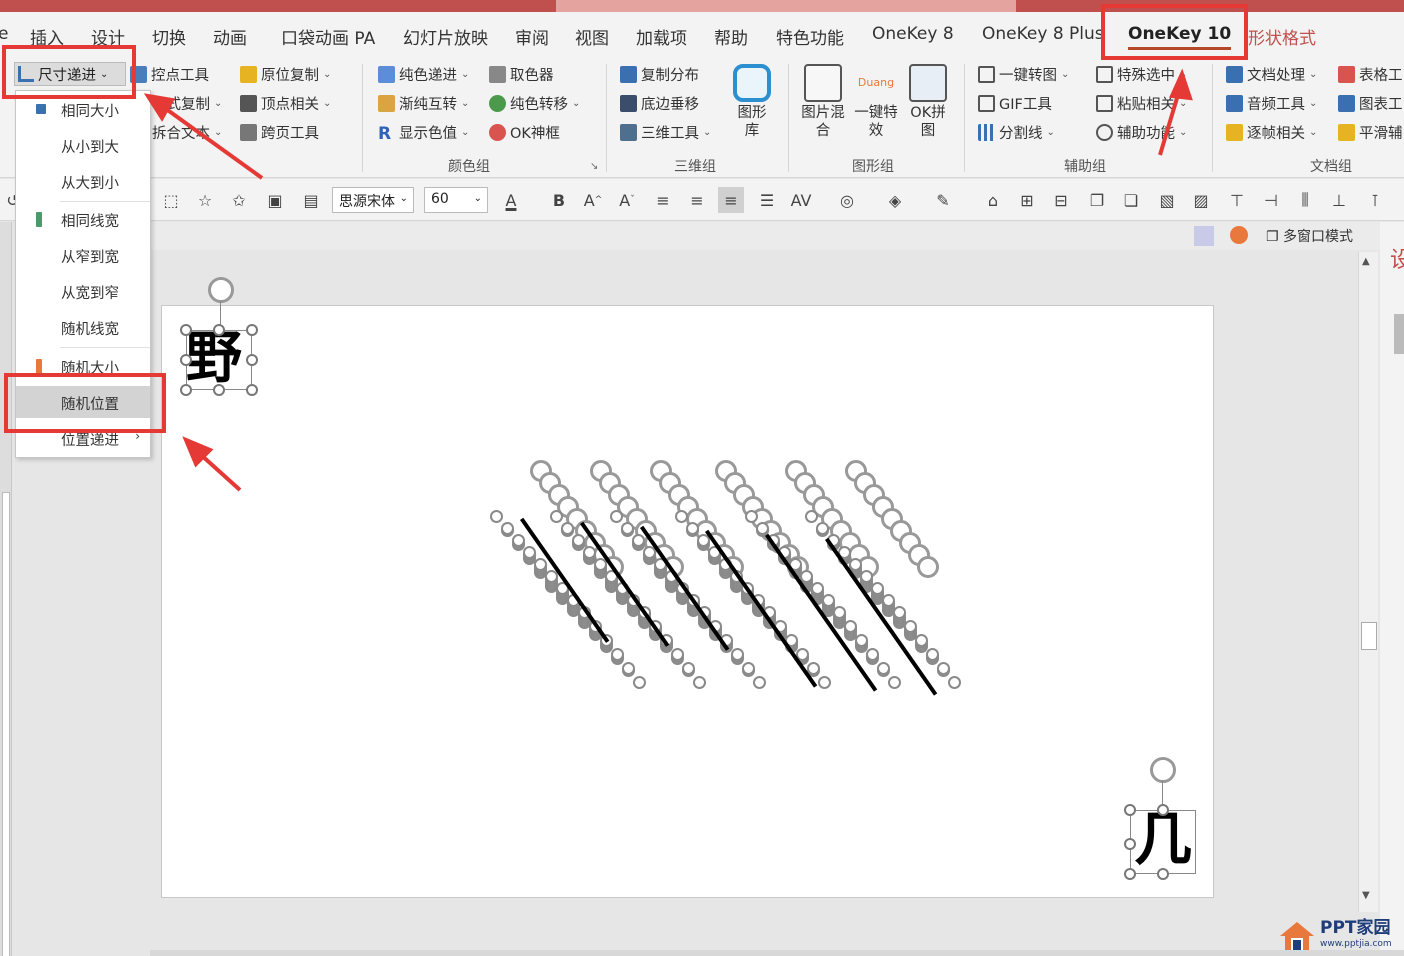  What do you see at coordinates (4, 34) in the screenshot?
I see `tab-file: e` at bounding box center [4, 34].